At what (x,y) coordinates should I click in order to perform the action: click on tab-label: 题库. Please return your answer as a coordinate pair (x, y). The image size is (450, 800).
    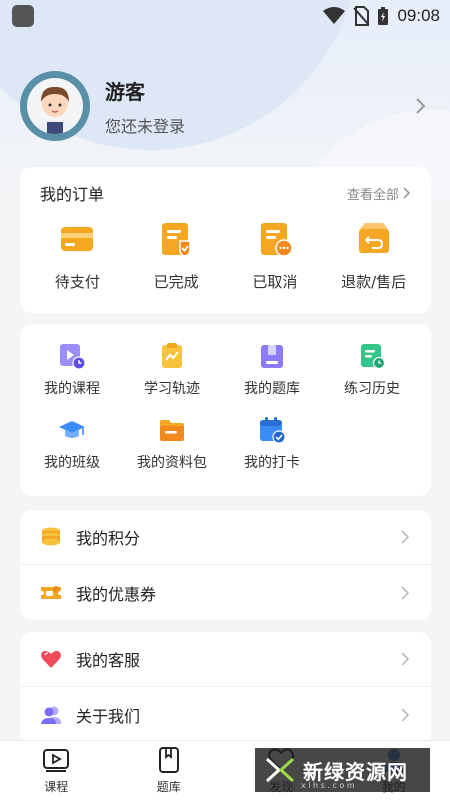
    Looking at the image, I should click on (168, 787).